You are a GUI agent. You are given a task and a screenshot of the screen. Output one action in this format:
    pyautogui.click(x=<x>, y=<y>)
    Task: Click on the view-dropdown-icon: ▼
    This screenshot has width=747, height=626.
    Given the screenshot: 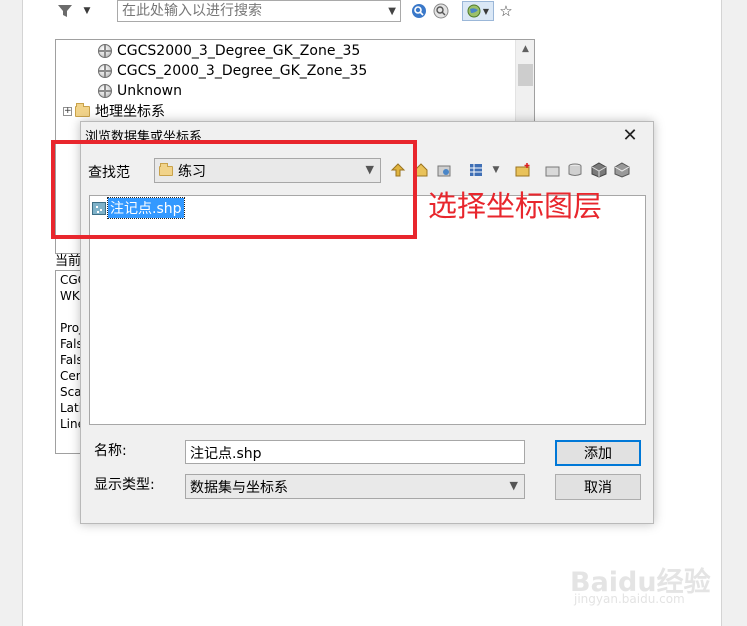 What is the action you would take?
    pyautogui.click(x=496, y=170)
    